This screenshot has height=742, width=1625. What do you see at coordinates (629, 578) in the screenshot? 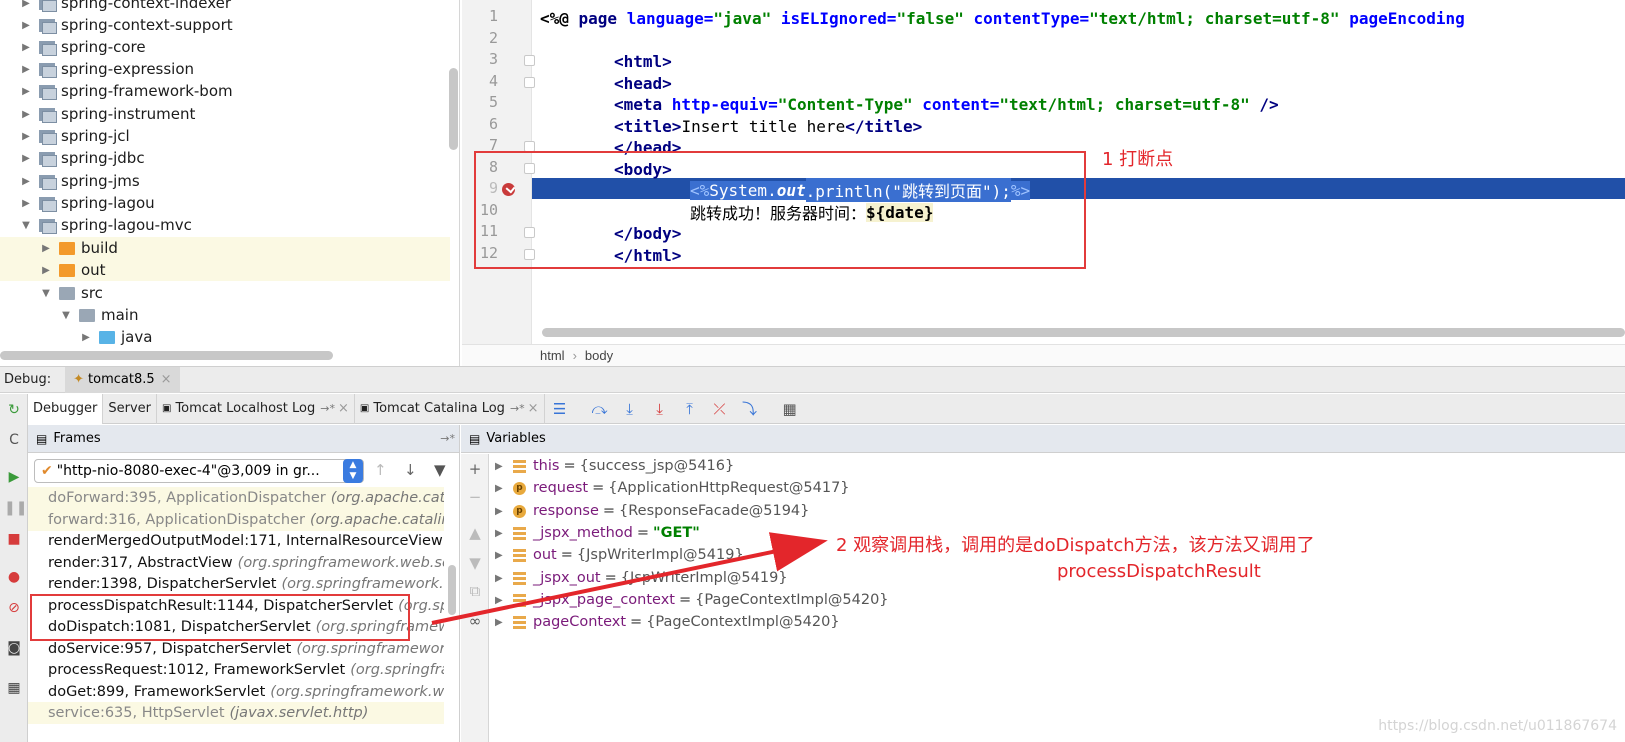
I see `annotation-arrow` at bounding box center [629, 578].